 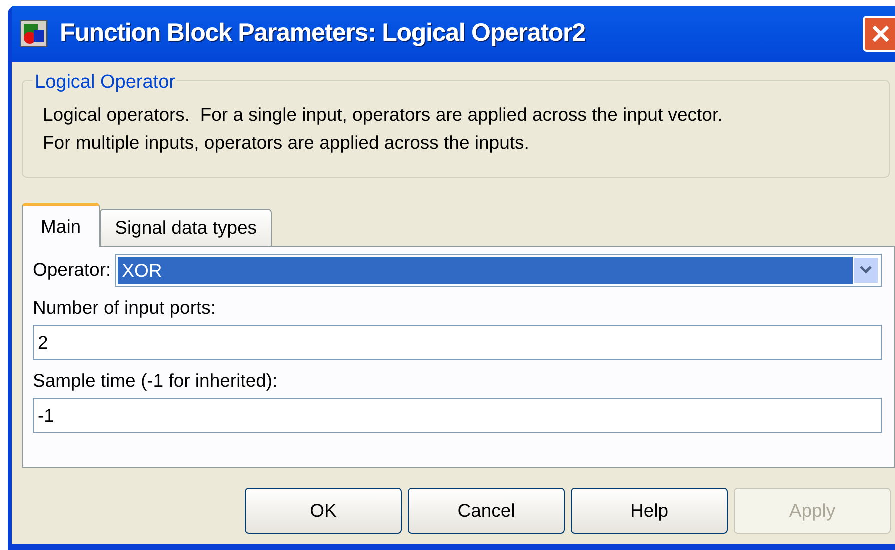 What do you see at coordinates (486, 511) in the screenshot?
I see `dialog-button: Cancel` at bounding box center [486, 511].